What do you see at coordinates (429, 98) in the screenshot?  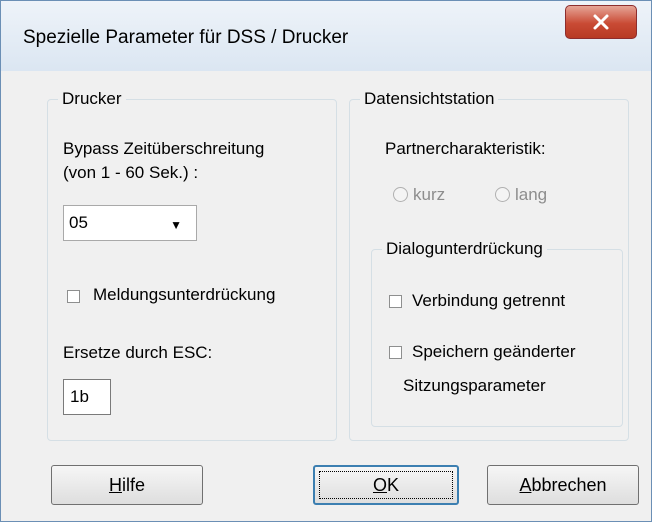 I see `datensichtstation-legend: Datensichtstation` at bounding box center [429, 98].